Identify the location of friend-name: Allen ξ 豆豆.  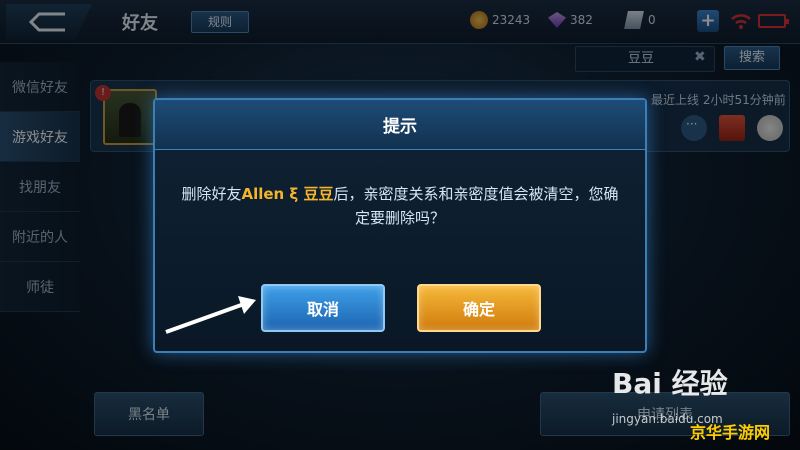
(287, 194).